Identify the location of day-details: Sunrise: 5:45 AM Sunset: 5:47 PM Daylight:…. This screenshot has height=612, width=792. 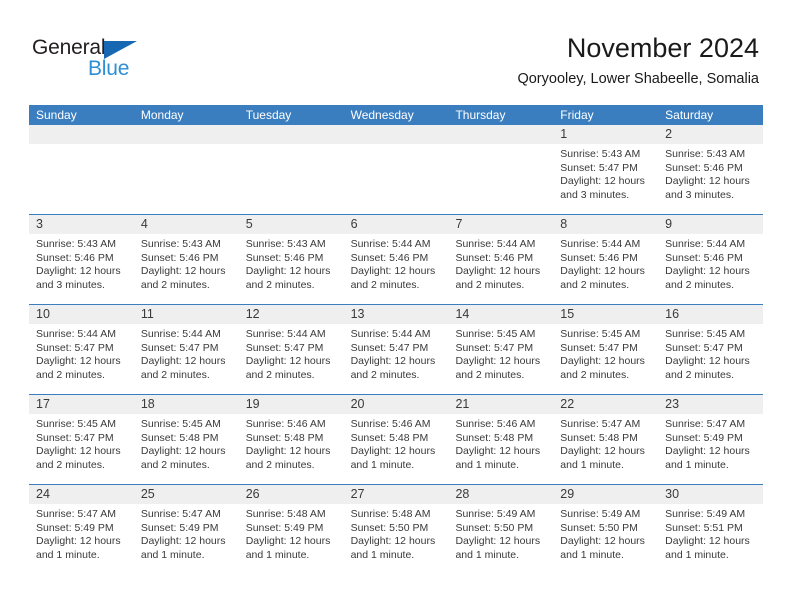
(605, 353).